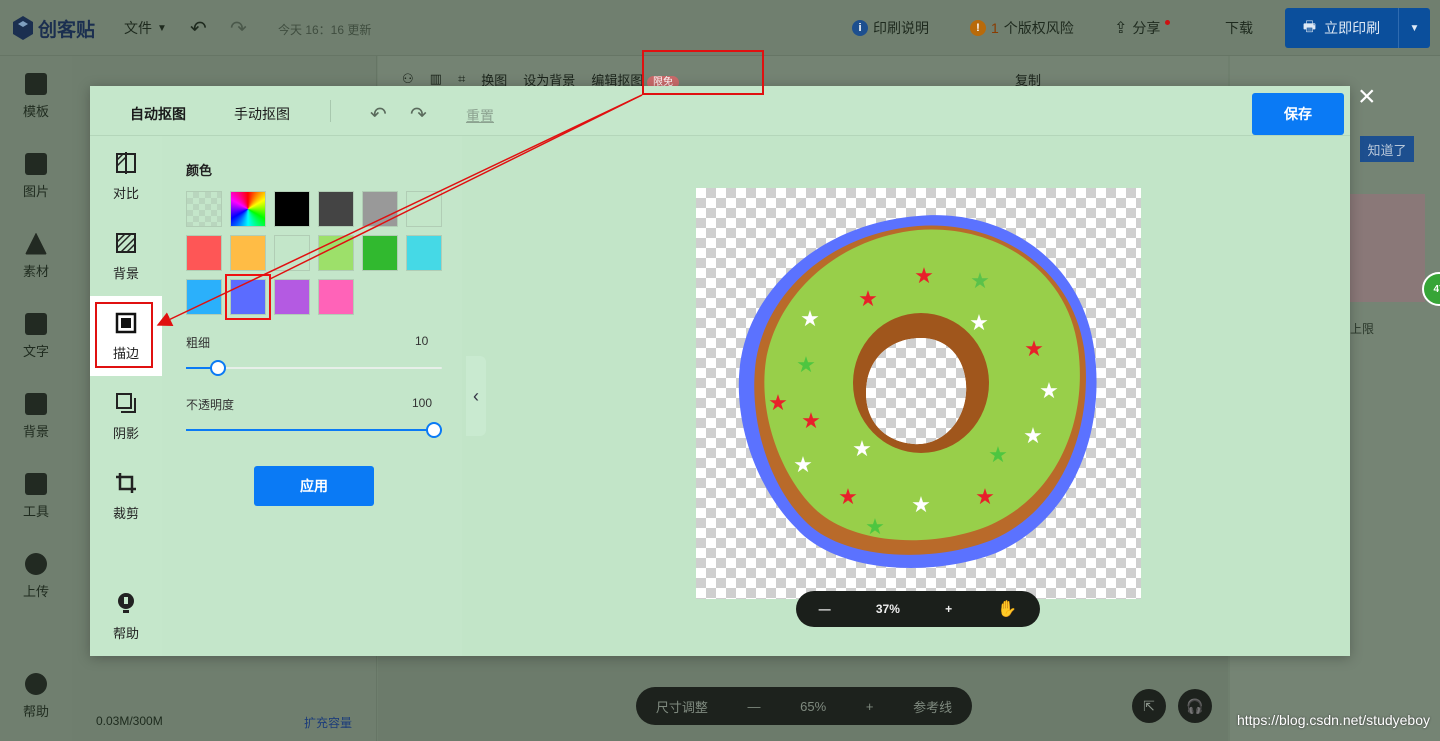 The width and height of the screenshot is (1440, 741). I want to click on stroke-options-panel: 颜色 粗细 10 不透明度 100 应用, so click(312, 396).